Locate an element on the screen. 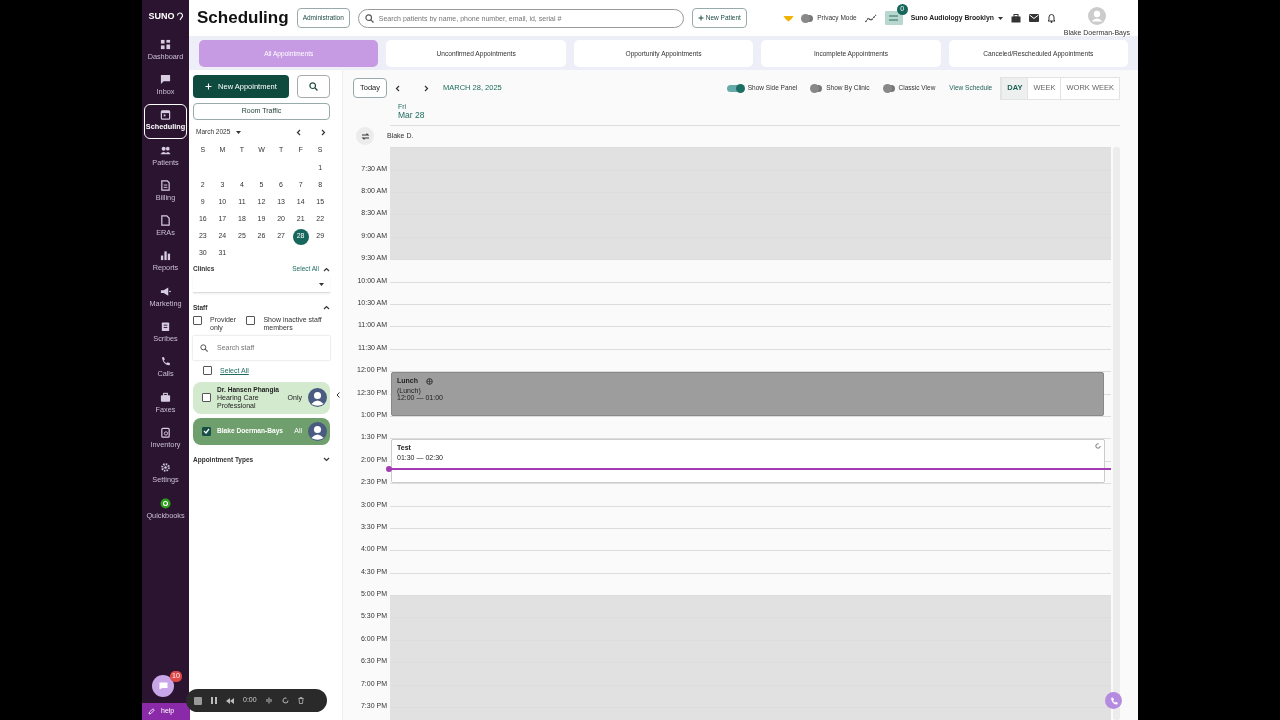 The height and width of the screenshot is (720, 1280). pause-icon is located at coordinates (214, 700).